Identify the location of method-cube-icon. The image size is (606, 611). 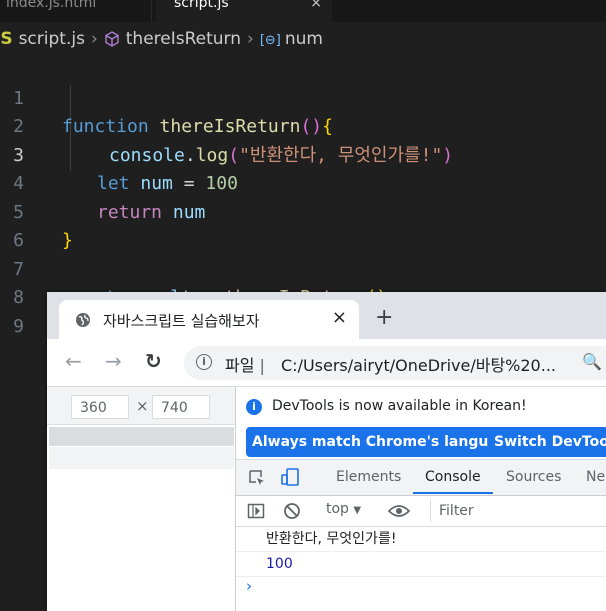
(112, 39).